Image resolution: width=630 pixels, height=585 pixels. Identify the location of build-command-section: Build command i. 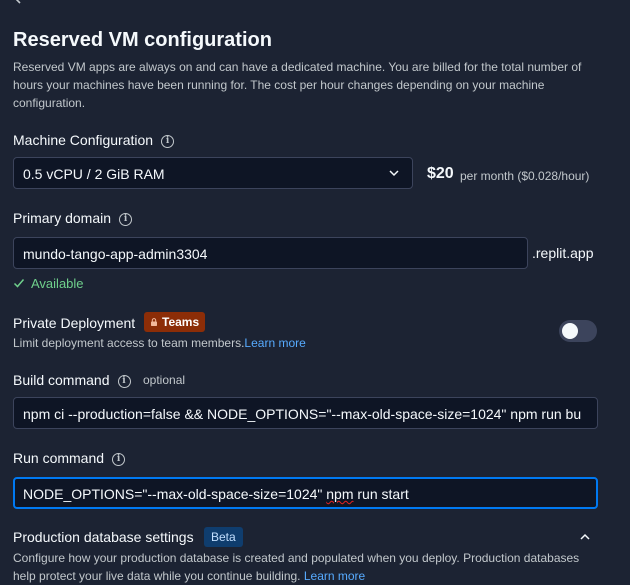
(72, 380).